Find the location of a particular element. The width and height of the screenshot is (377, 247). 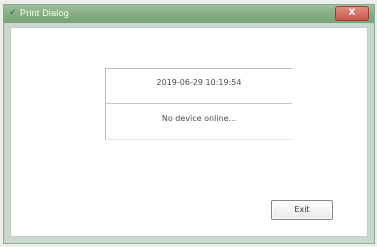

panel-divider-middle is located at coordinates (199, 103).